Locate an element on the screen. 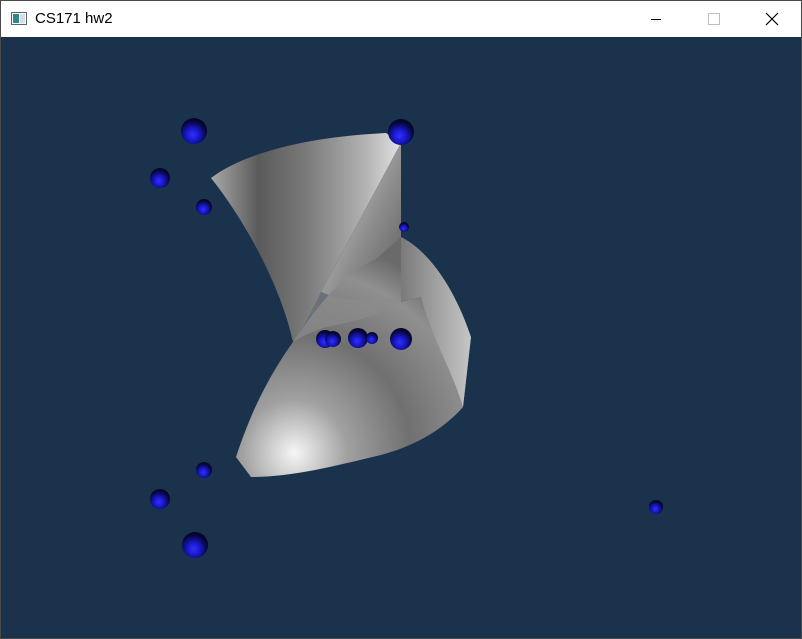 This screenshot has width=802, height=639. app-window-icon is located at coordinates (19, 18).